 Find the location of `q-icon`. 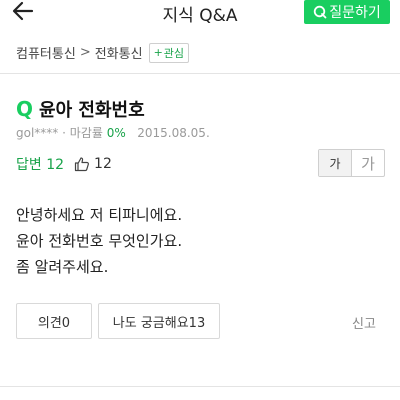

q-icon is located at coordinates (320, 12).